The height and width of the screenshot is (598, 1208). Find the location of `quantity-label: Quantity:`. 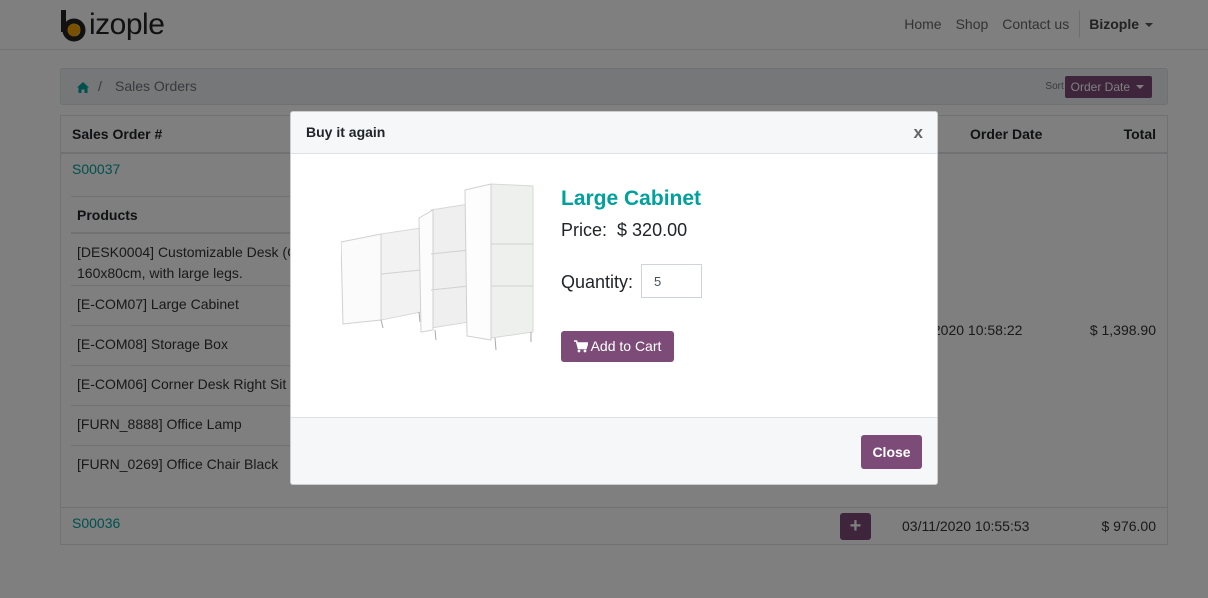

quantity-label: Quantity: is located at coordinates (597, 282).